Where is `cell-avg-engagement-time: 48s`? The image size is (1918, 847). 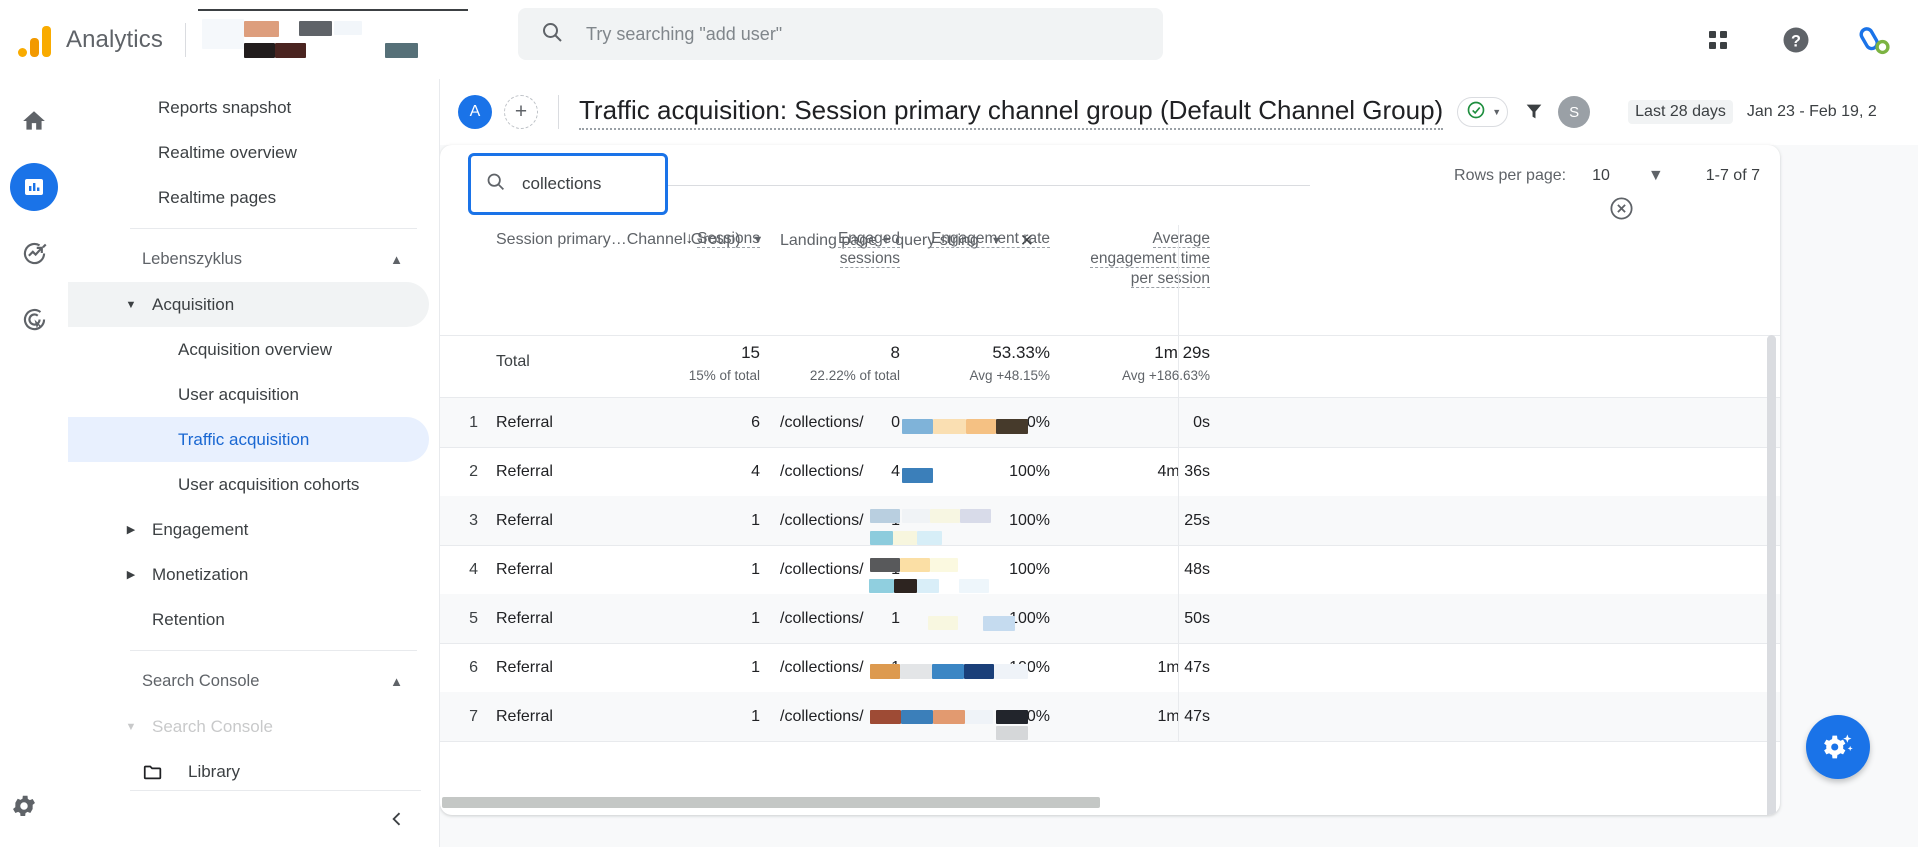 cell-avg-engagement-time: 48s is located at coordinates (1197, 569).